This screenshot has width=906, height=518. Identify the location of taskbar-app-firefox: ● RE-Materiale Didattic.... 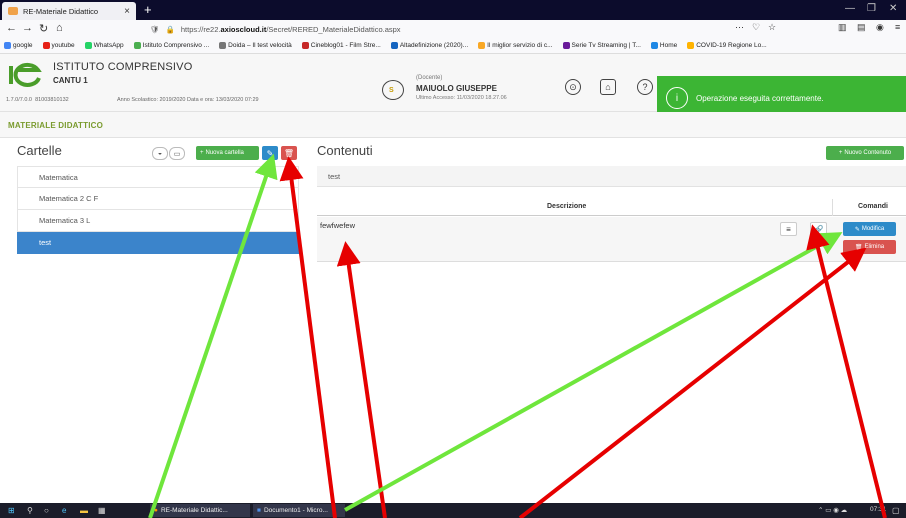
(200, 510).